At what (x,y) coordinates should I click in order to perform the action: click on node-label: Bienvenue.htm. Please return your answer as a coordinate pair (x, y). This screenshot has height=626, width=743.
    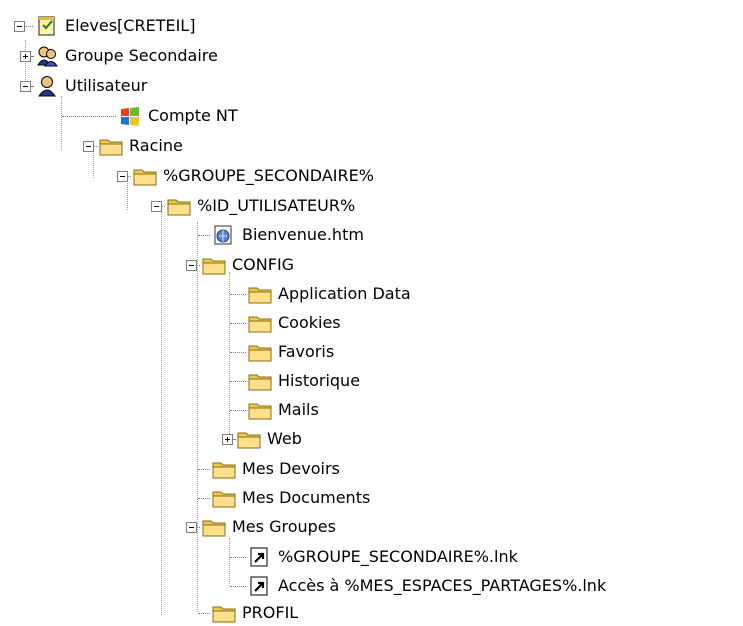
    Looking at the image, I should click on (303, 234).